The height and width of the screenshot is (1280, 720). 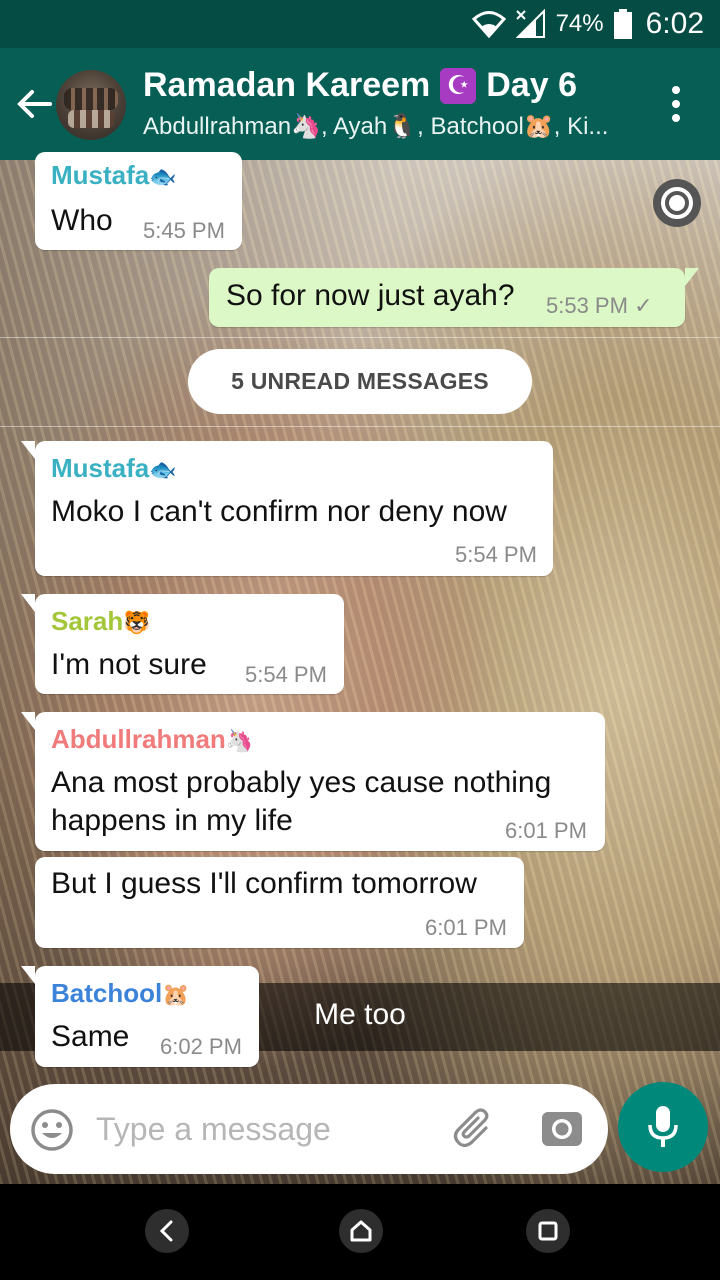 I want to click on message-bubble: Batchool🐹 Same 6:02 PM, so click(x=140, y=1016).